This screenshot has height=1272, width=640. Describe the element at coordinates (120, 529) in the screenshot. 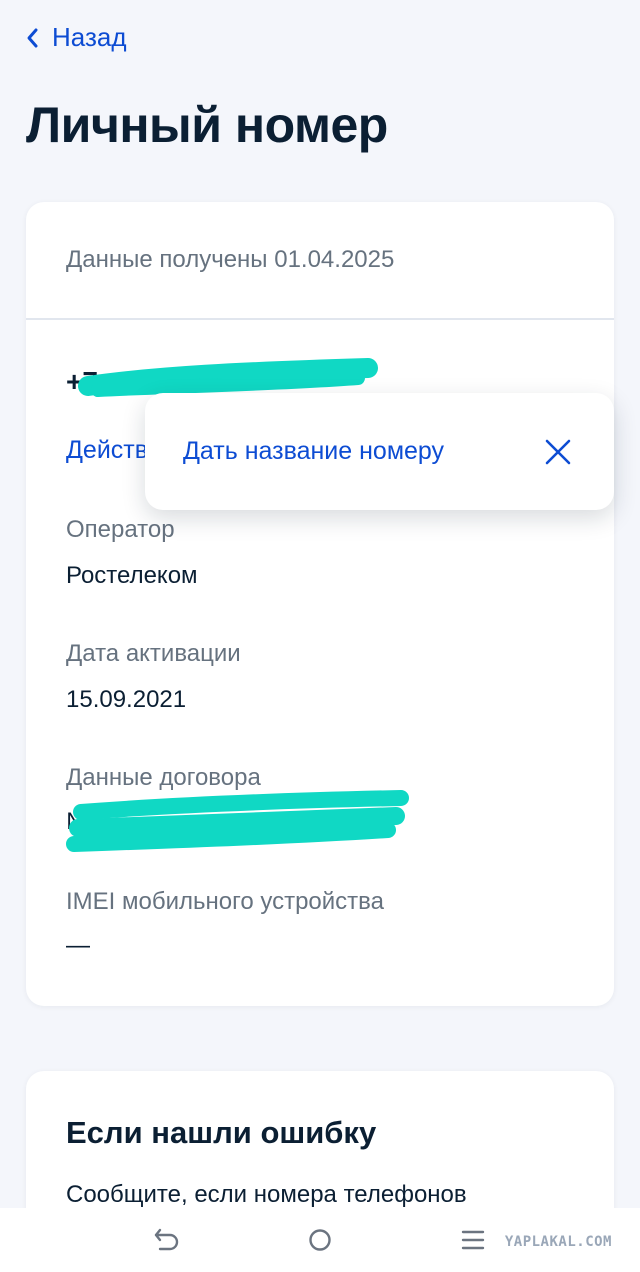

I see `operator-label: Оператор` at that location.